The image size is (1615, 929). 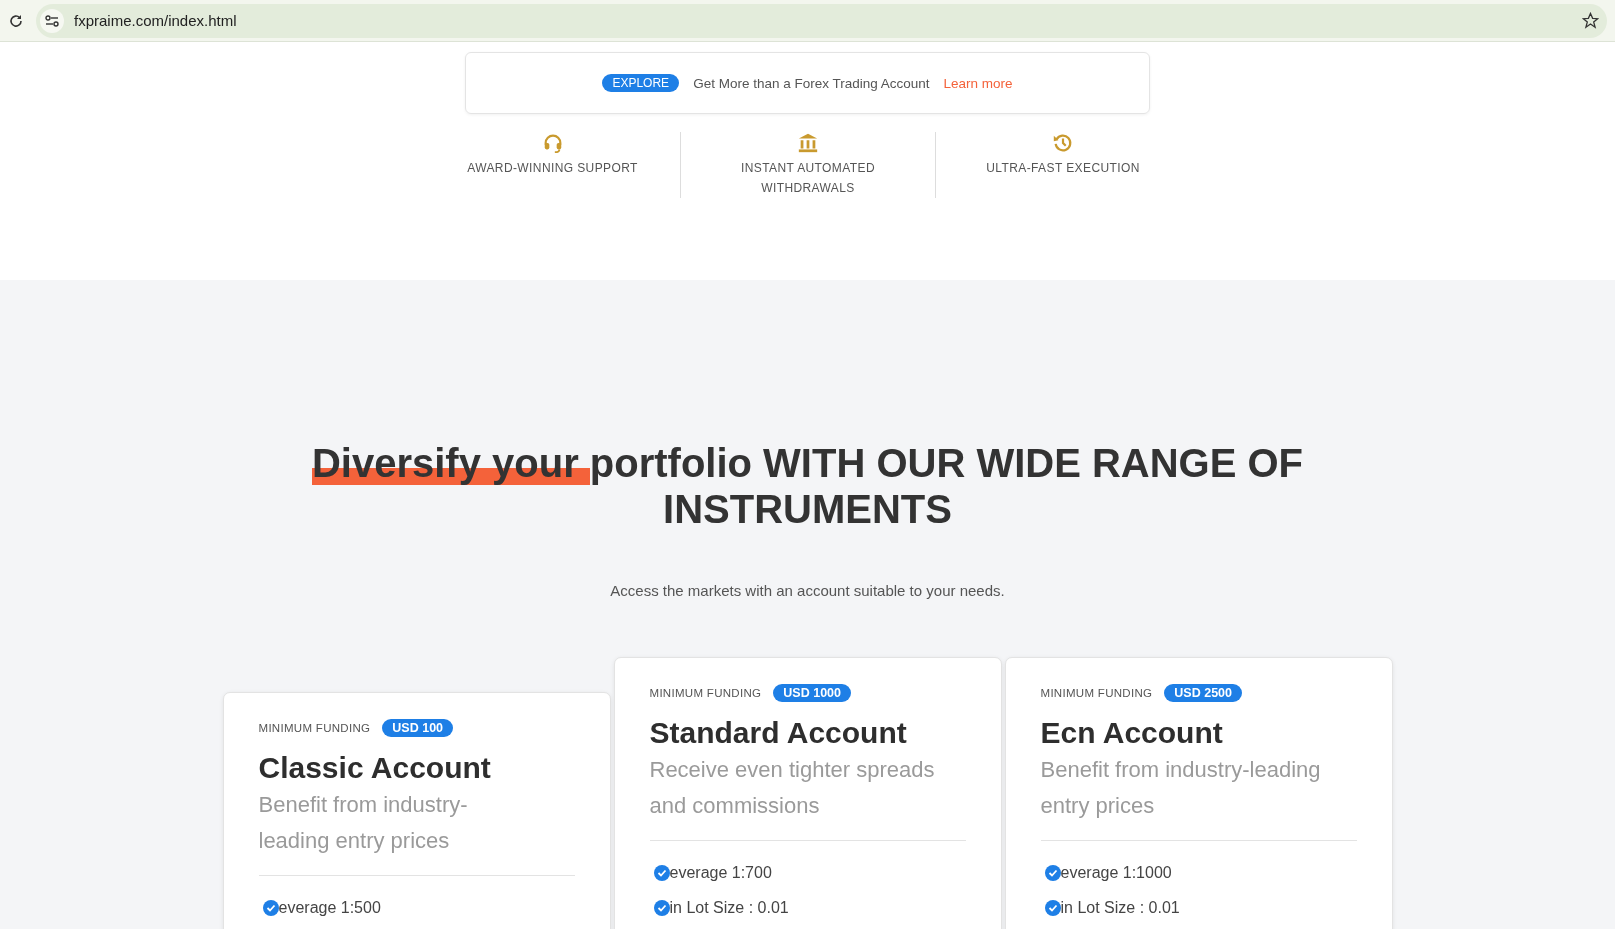 I want to click on feature-label: INSTANT AUTOMATED WITHDRAWALS, so click(x=808, y=178).